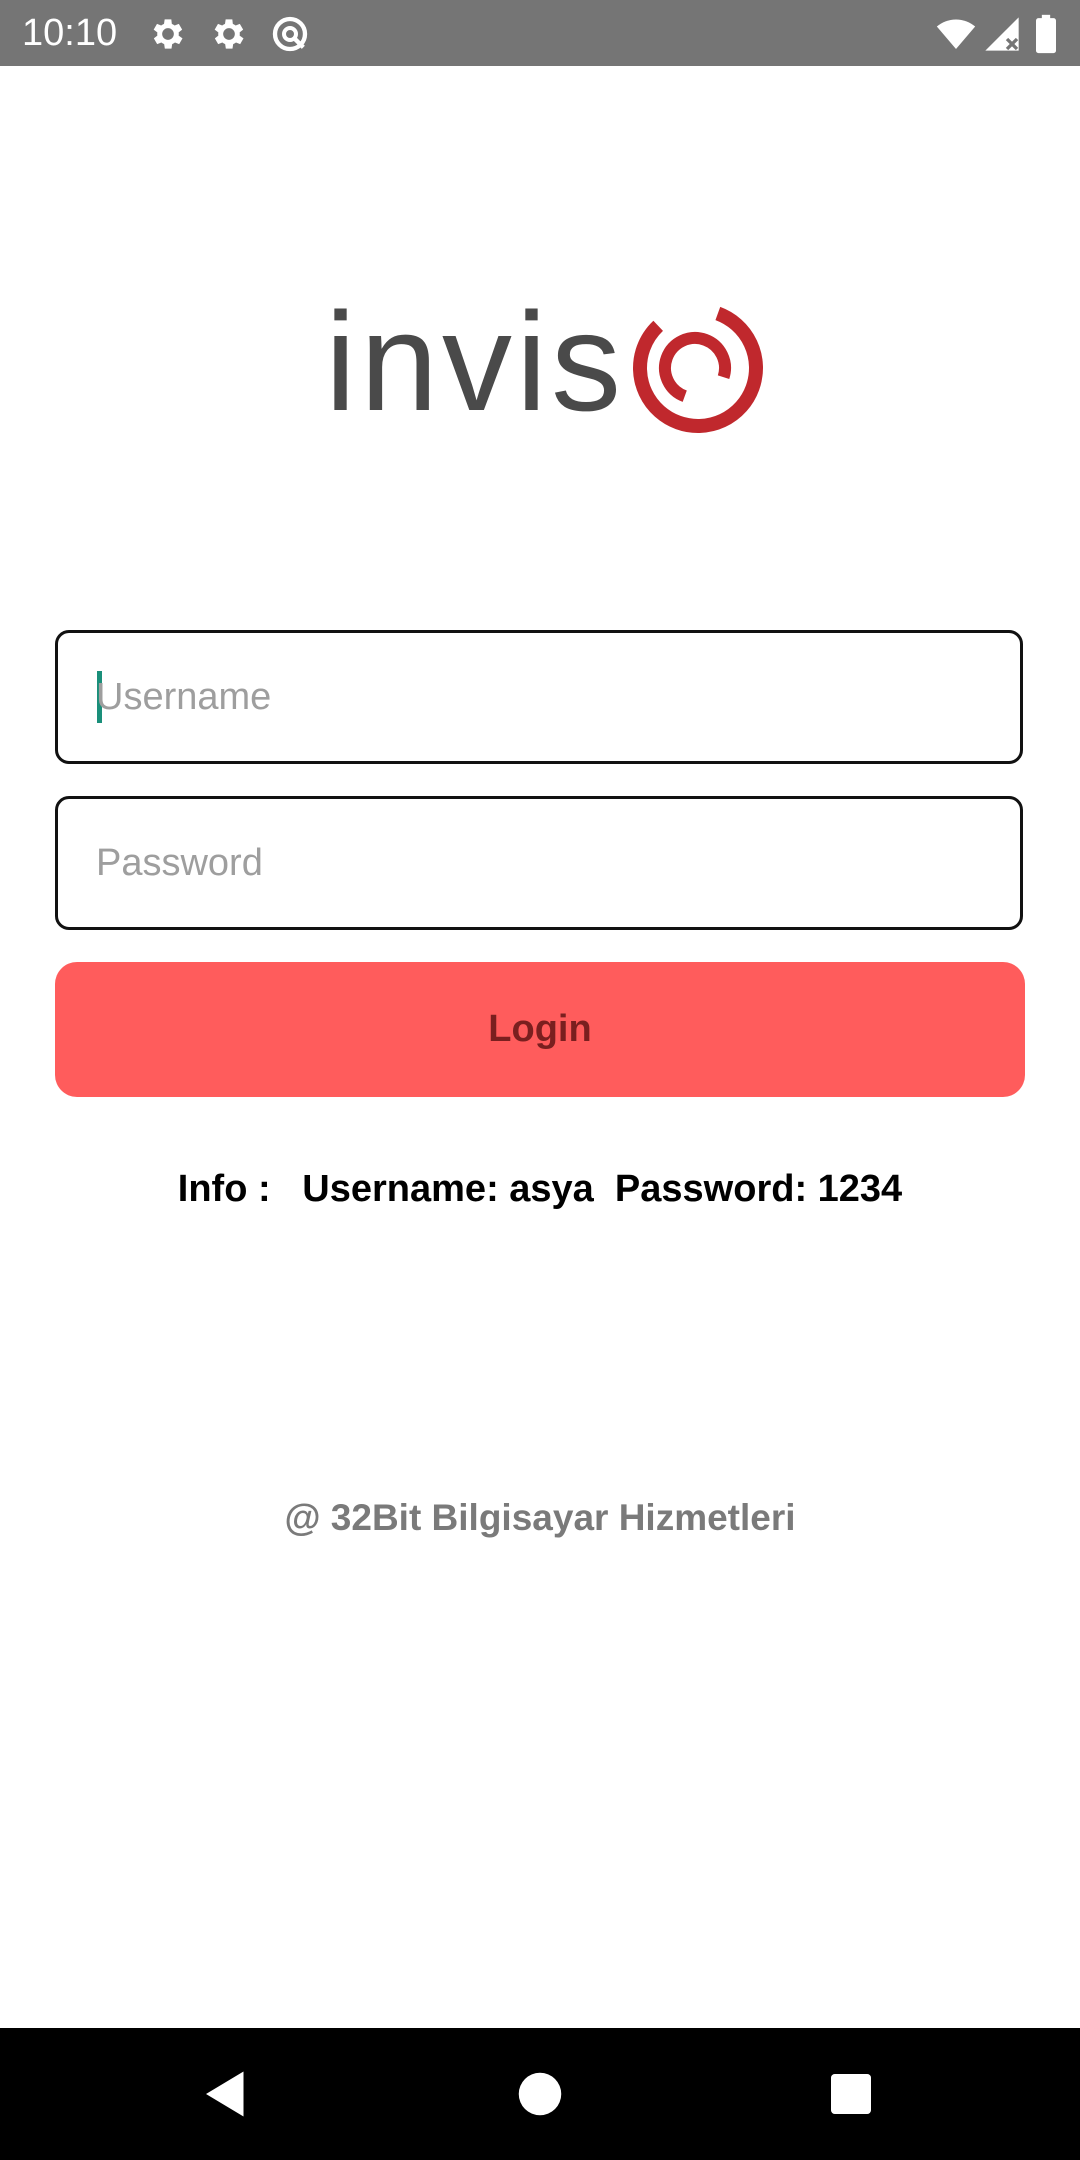  I want to click on navigation-bar, so click(540, 2094).